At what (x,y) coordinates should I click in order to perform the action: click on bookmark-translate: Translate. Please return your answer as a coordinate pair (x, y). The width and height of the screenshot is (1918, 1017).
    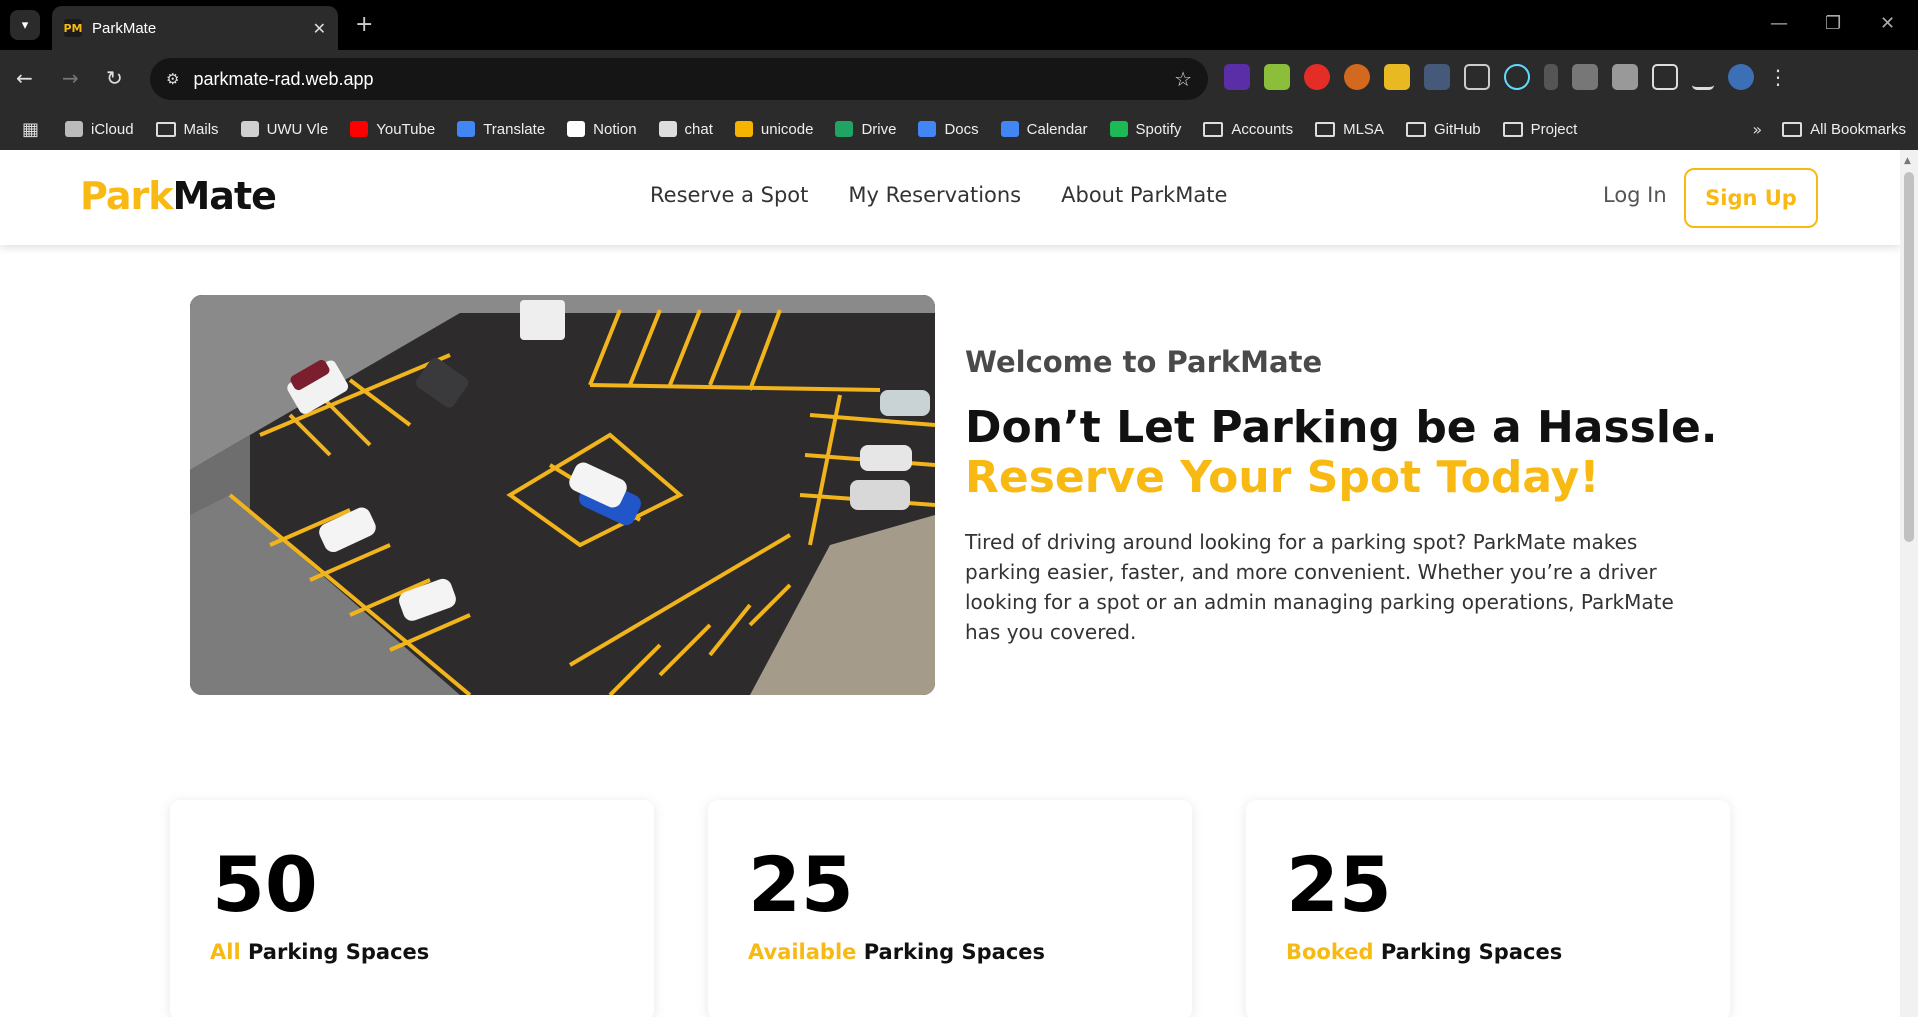
    Looking at the image, I should click on (501, 129).